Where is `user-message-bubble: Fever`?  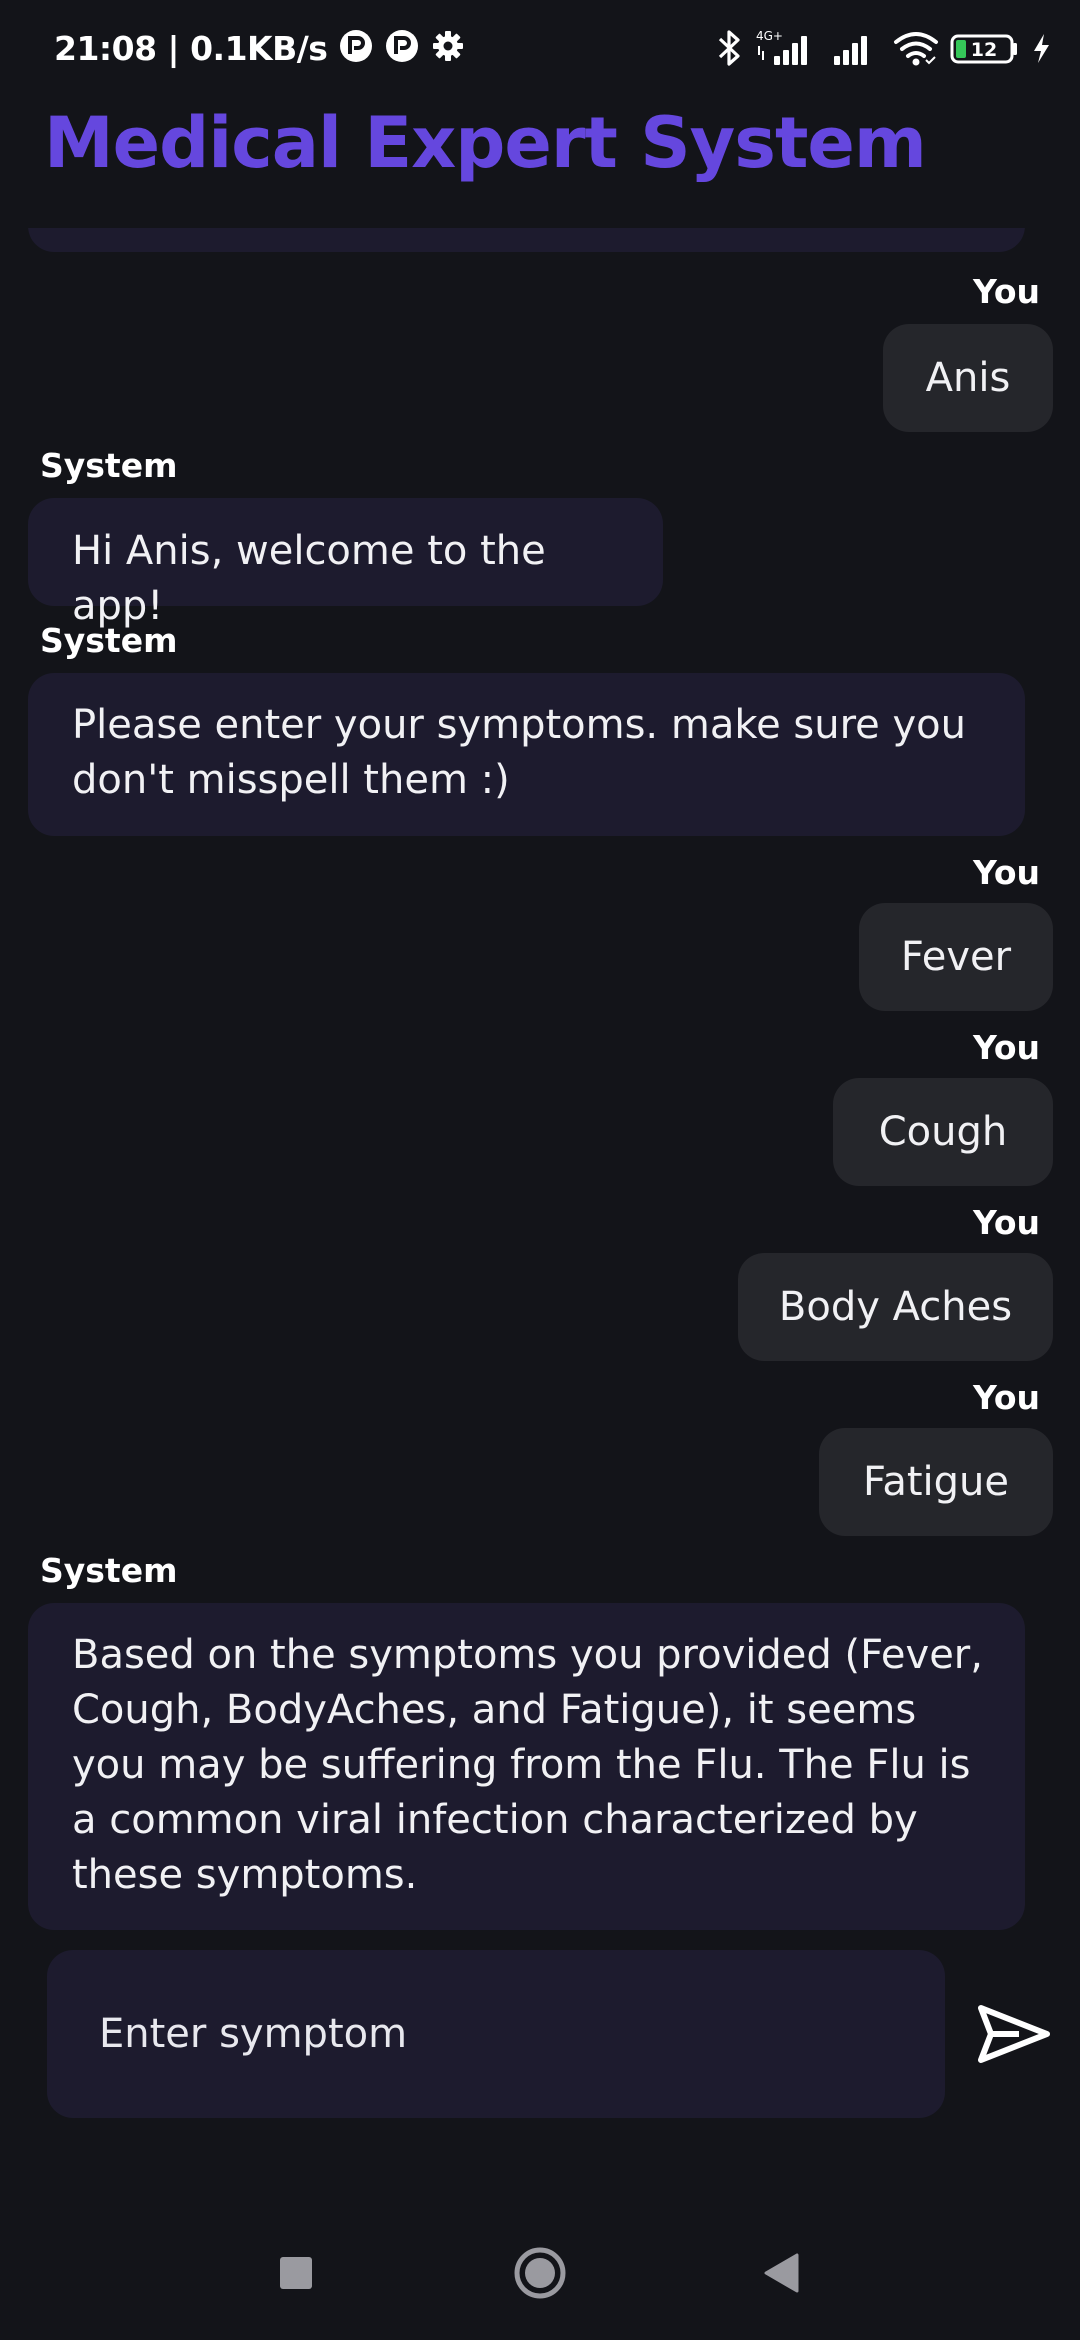
user-message-bubble: Fever is located at coordinates (956, 957).